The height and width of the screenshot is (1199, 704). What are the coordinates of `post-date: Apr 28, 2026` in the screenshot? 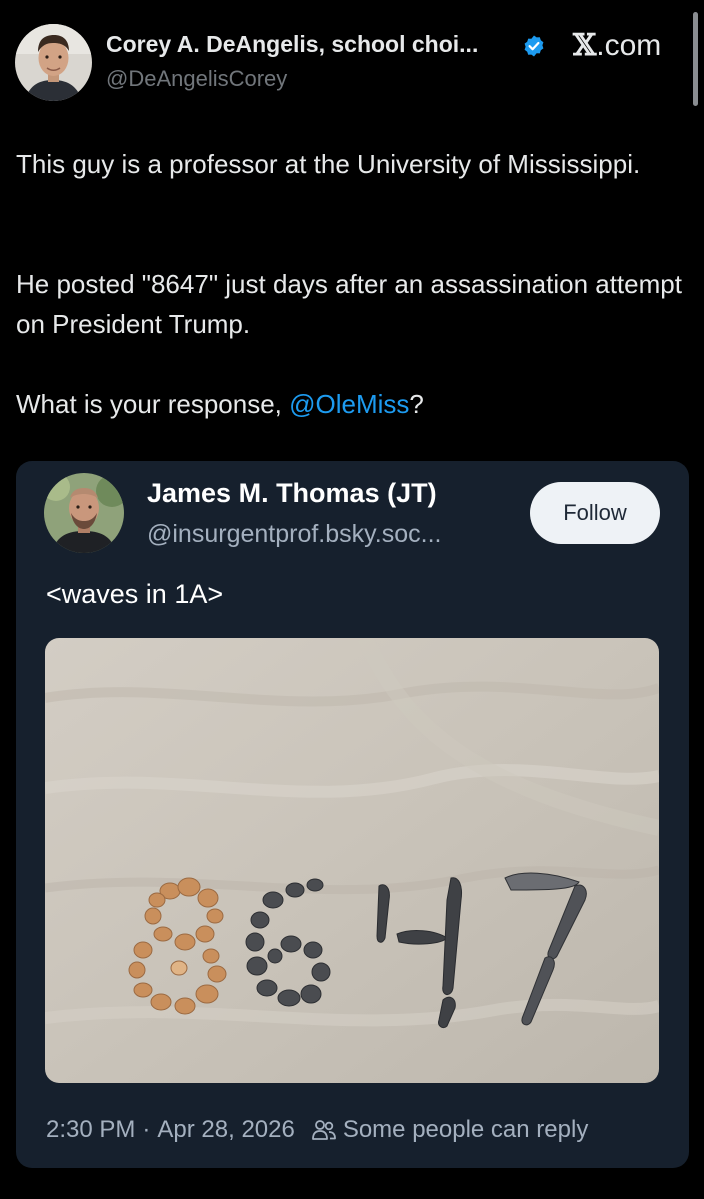 It's located at (225, 1130).